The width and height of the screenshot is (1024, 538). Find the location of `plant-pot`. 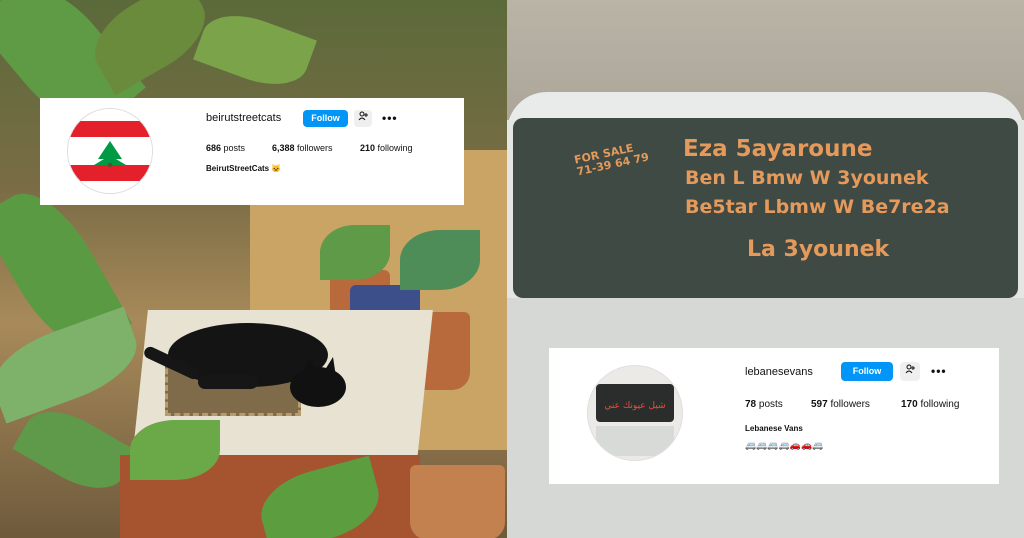

plant-pot is located at coordinates (457, 501).